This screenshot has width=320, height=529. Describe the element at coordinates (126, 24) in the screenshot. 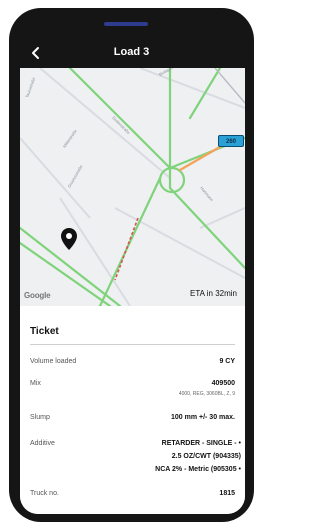

I see `speaker-slot` at that location.